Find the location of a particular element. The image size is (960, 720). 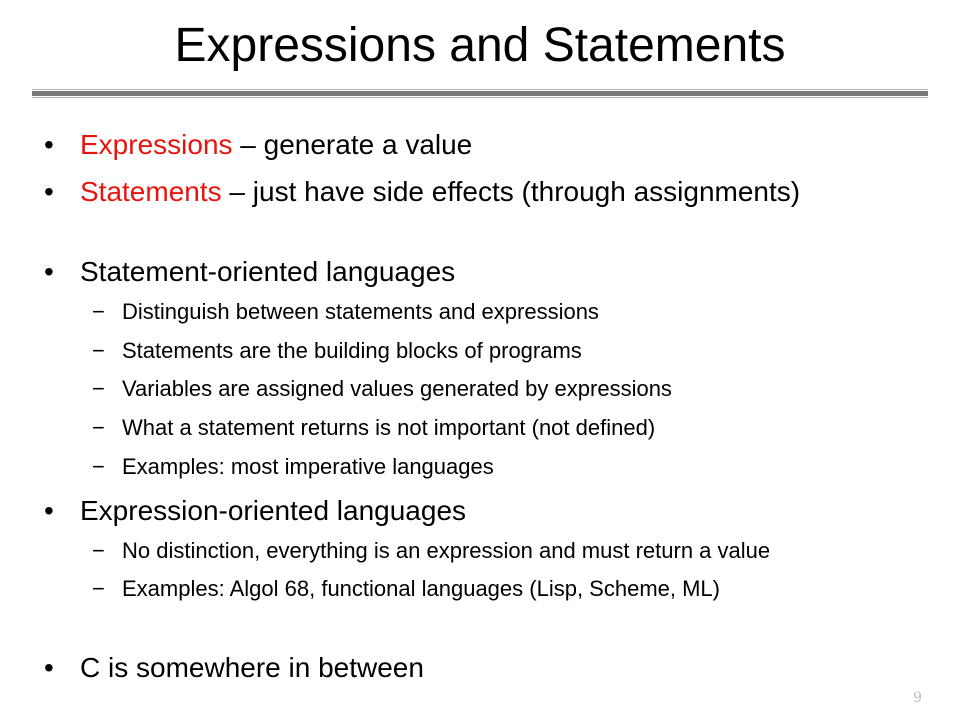

subitem-text: Examples: most imperative languages is located at coordinates (308, 466).